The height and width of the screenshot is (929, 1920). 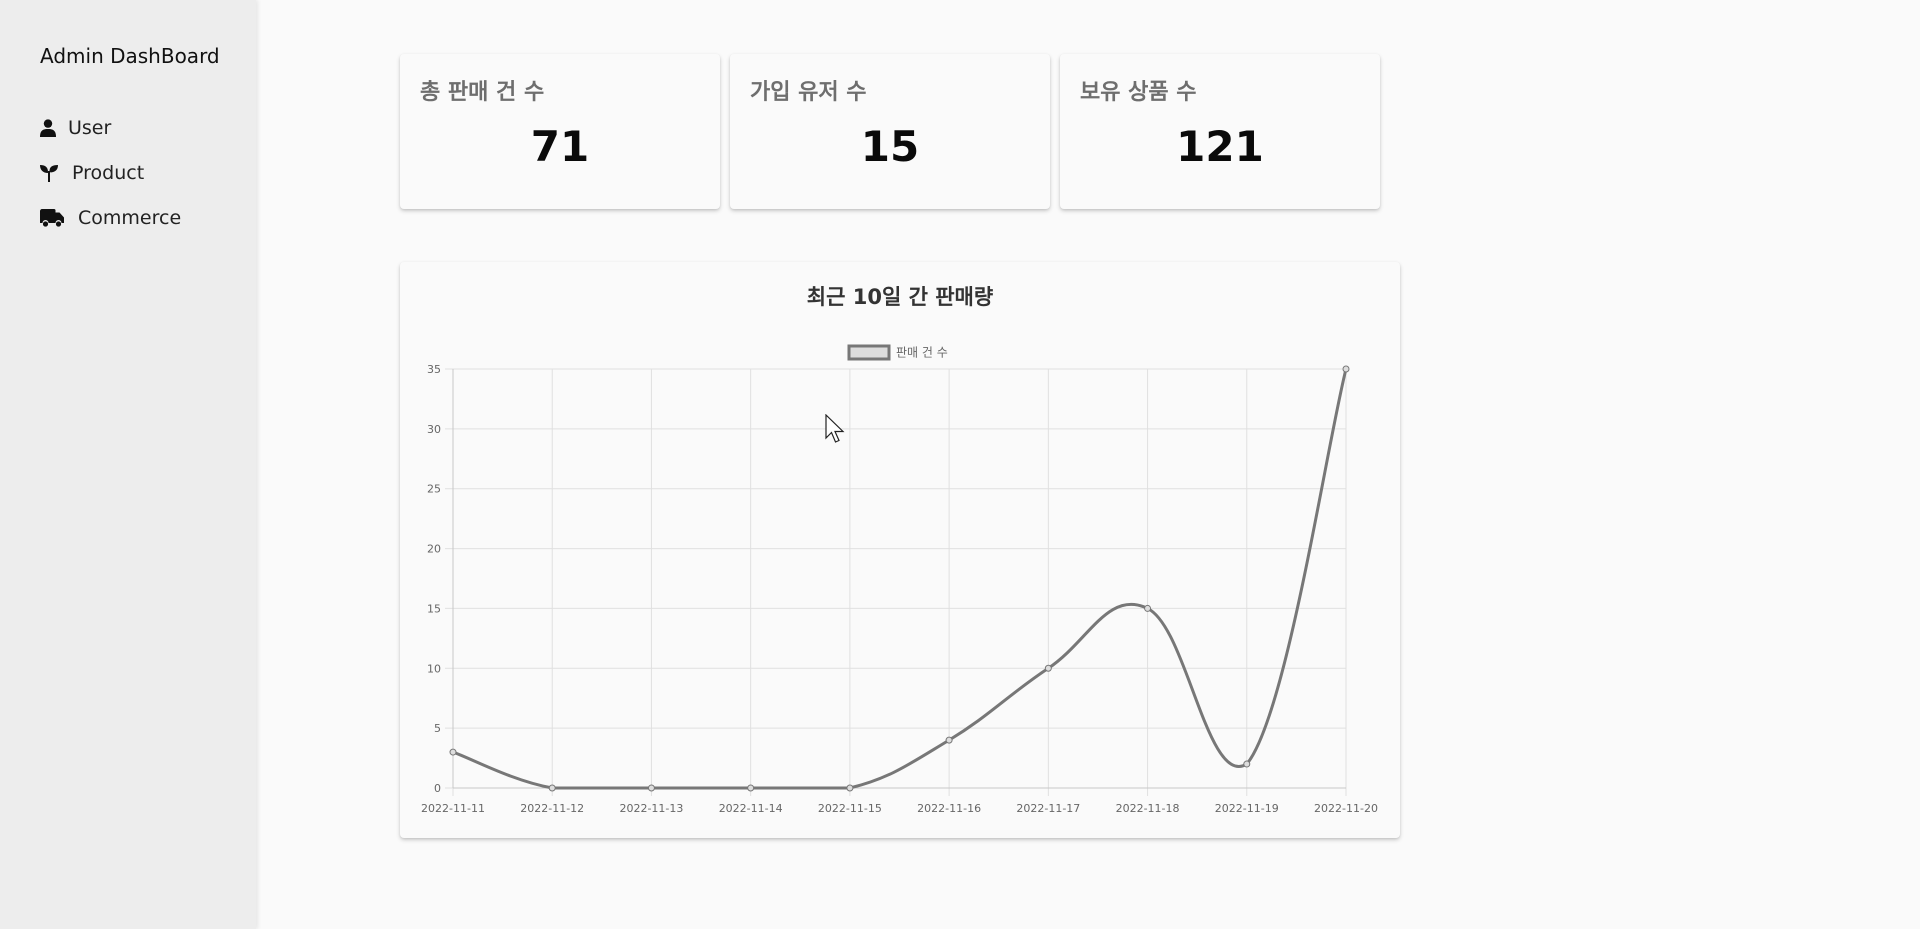 I want to click on x-tick-label: 2022-11-19, so click(x=1247, y=808).